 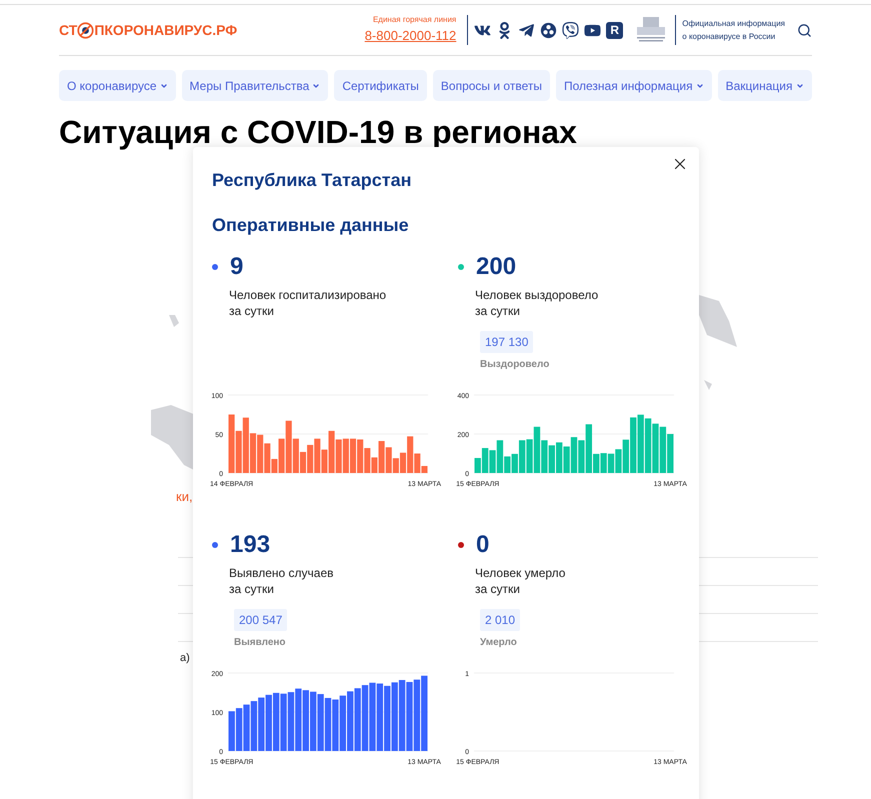 What do you see at coordinates (634, 85) in the screenshot?
I see `nav-menu-button: Полезная информация` at bounding box center [634, 85].